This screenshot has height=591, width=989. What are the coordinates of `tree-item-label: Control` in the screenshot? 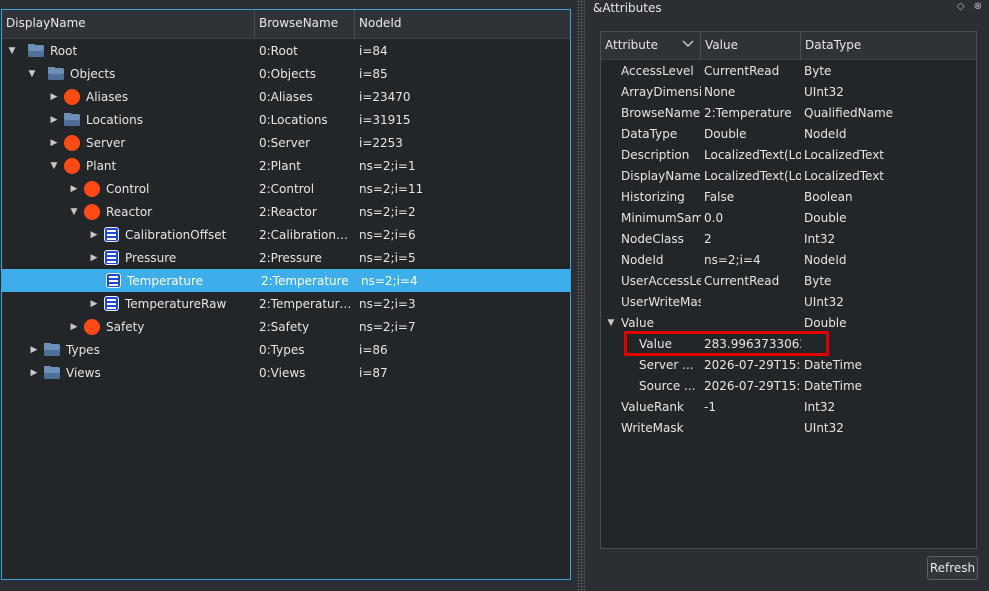 It's located at (128, 188).